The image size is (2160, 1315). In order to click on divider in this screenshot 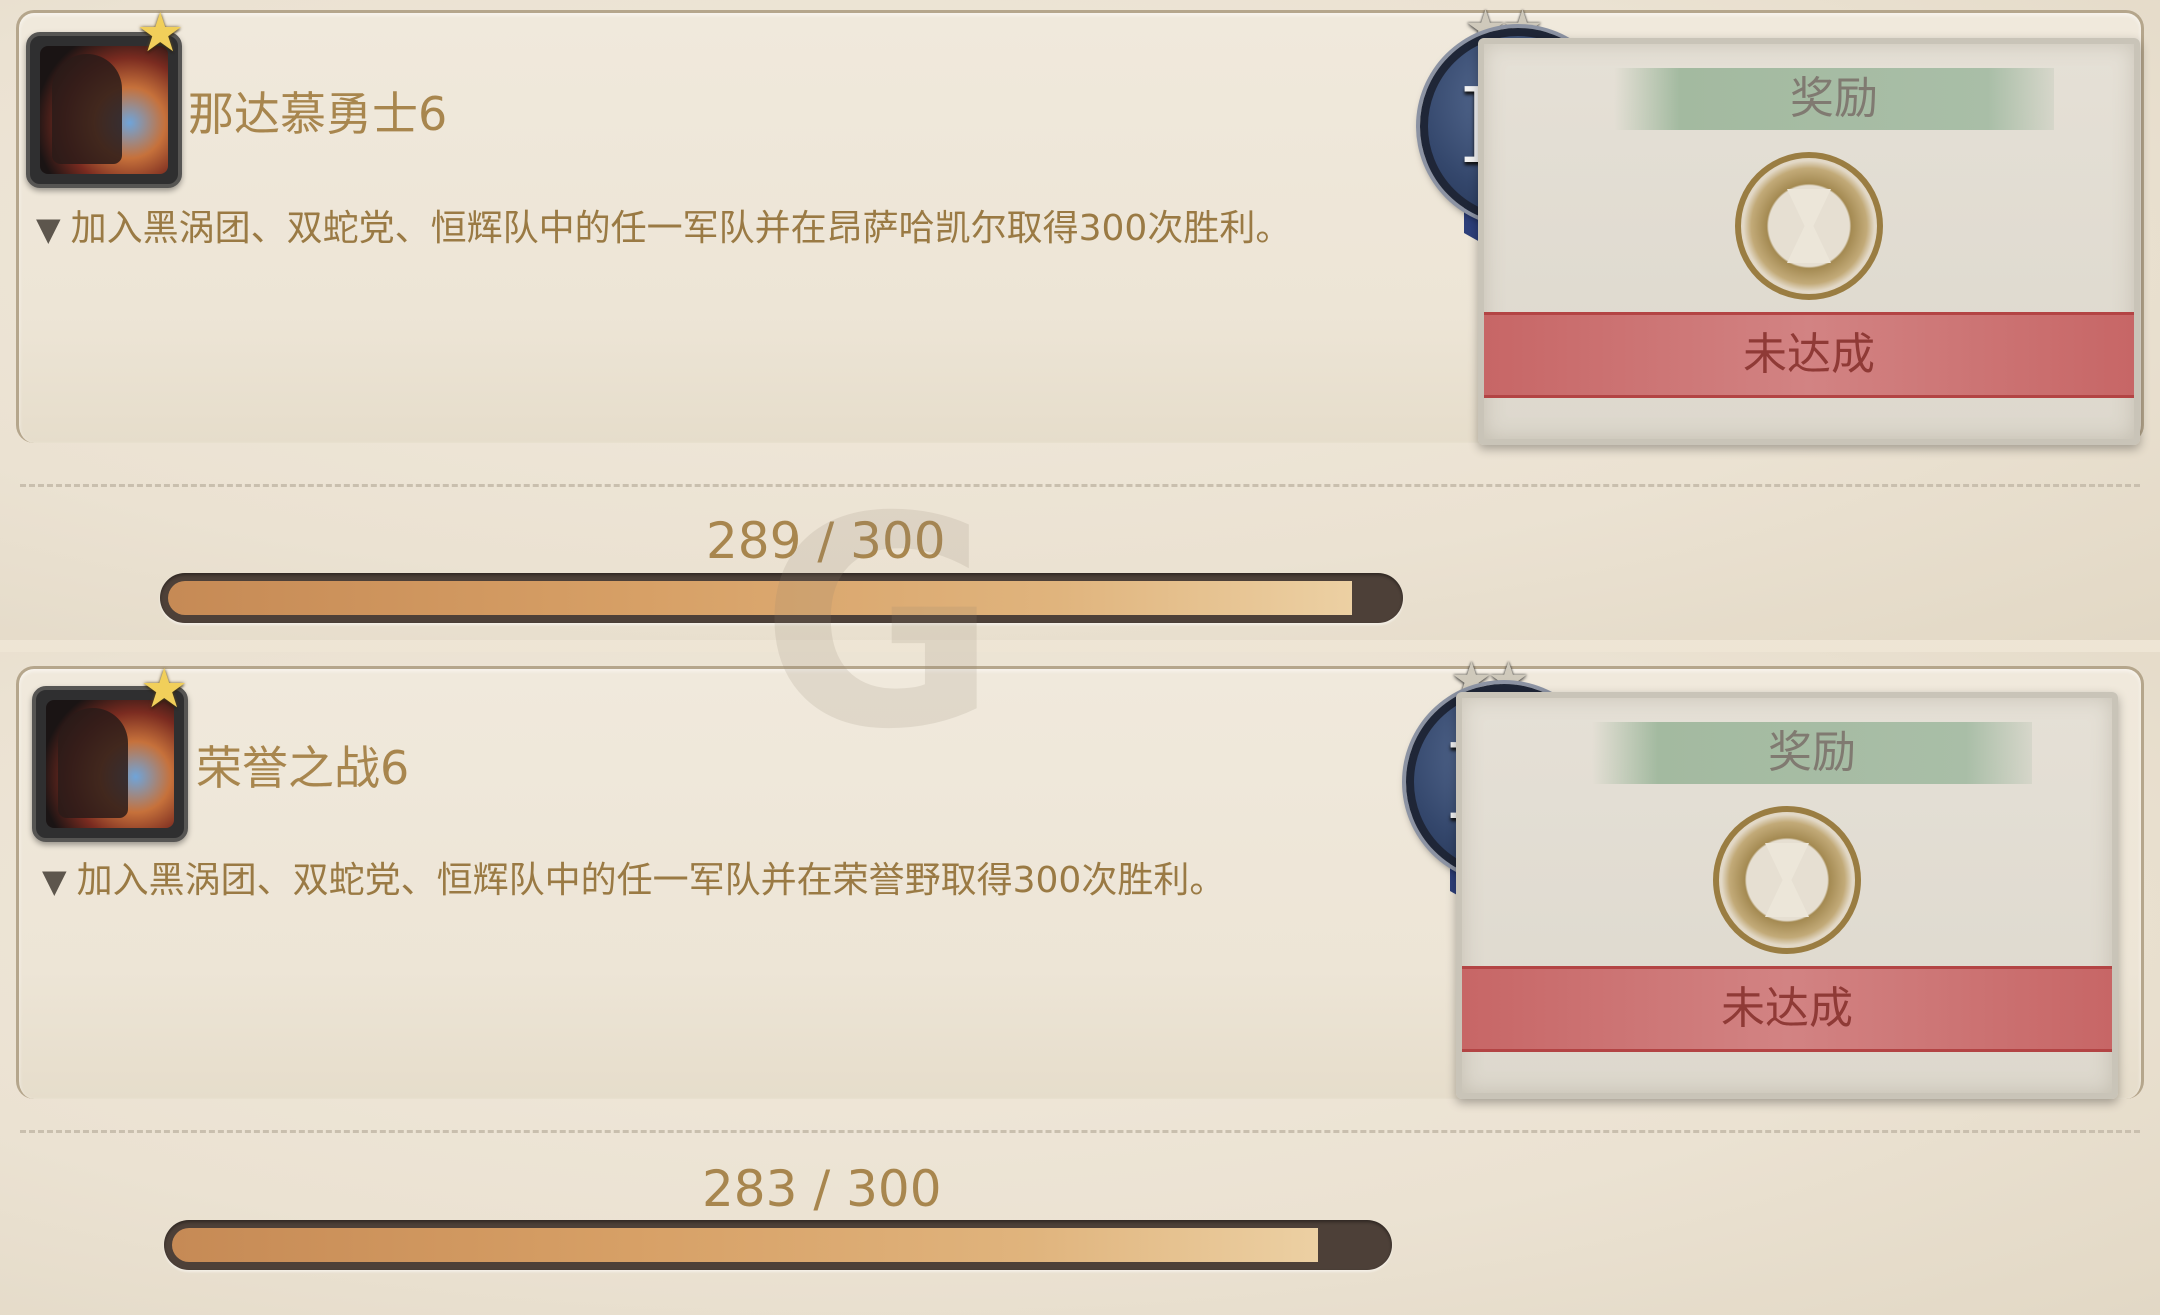, I will do `click(1080, 1131)`.